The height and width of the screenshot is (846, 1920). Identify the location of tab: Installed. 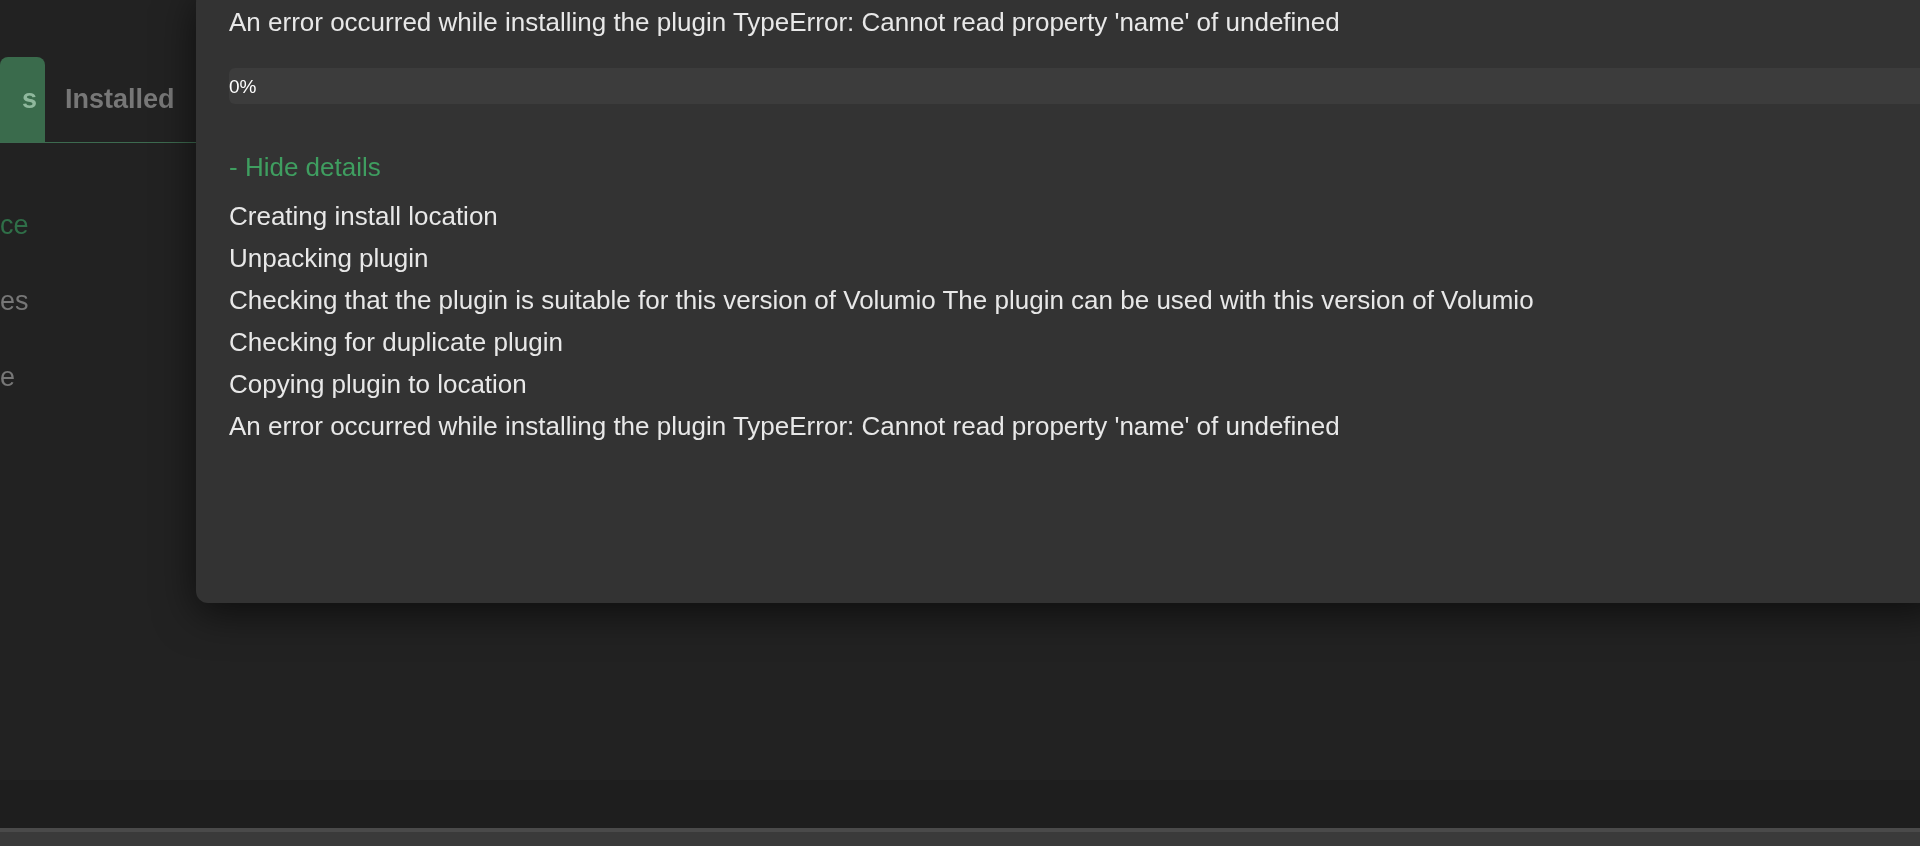
(120, 99).